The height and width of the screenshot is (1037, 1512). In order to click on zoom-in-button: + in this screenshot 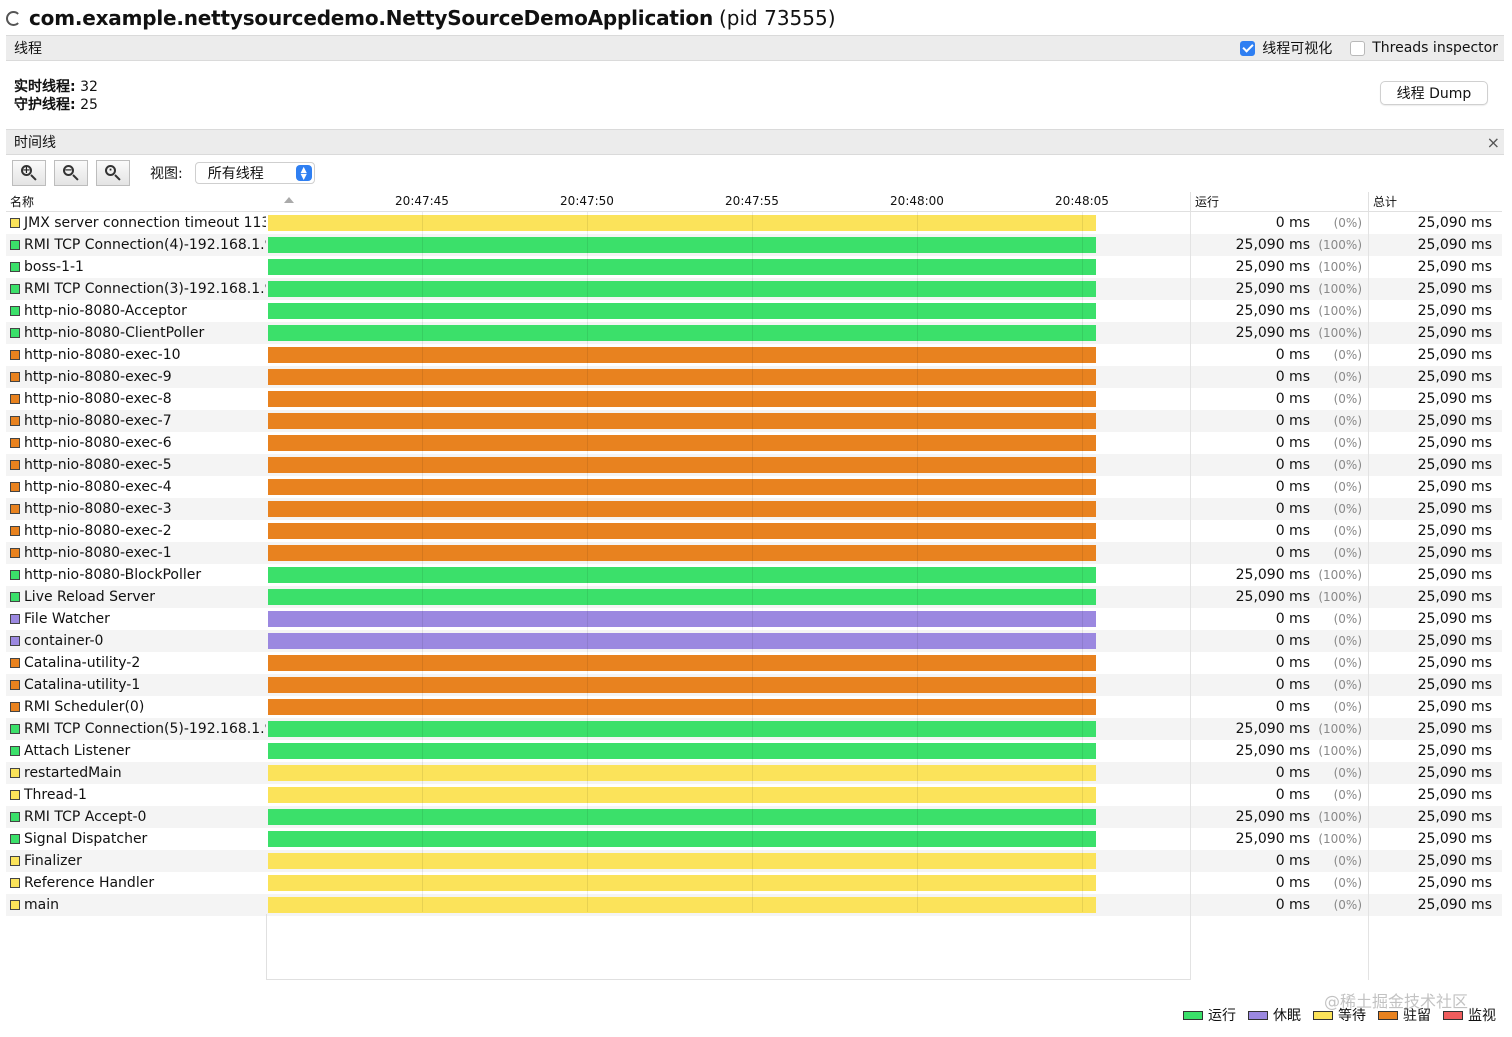, I will do `click(29, 173)`.